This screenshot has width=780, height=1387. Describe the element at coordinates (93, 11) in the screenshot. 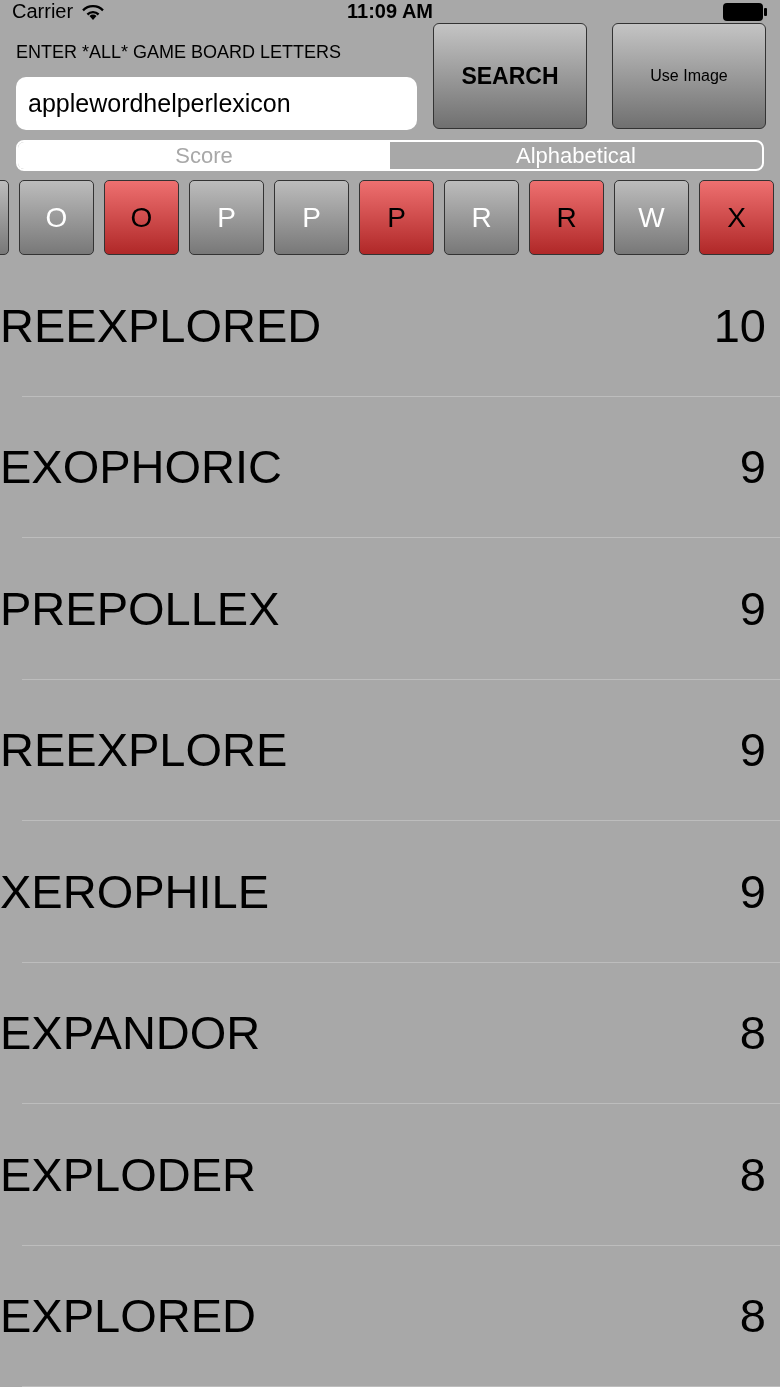

I see `wifi-icon` at that location.